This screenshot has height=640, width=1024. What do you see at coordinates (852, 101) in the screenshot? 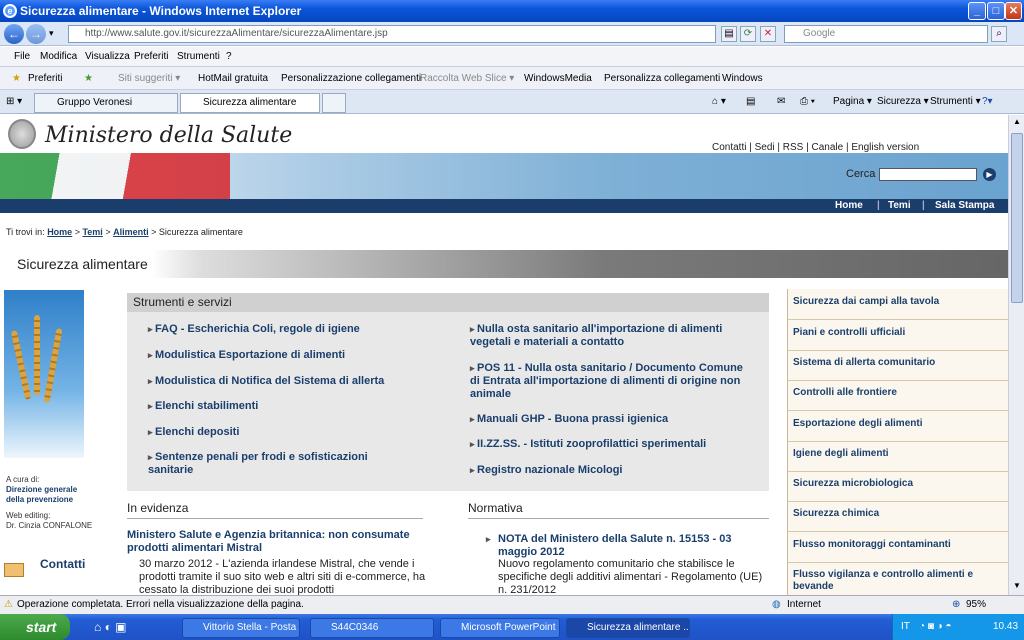
I see `cmd-pagina: Pagina ▾` at bounding box center [852, 101].